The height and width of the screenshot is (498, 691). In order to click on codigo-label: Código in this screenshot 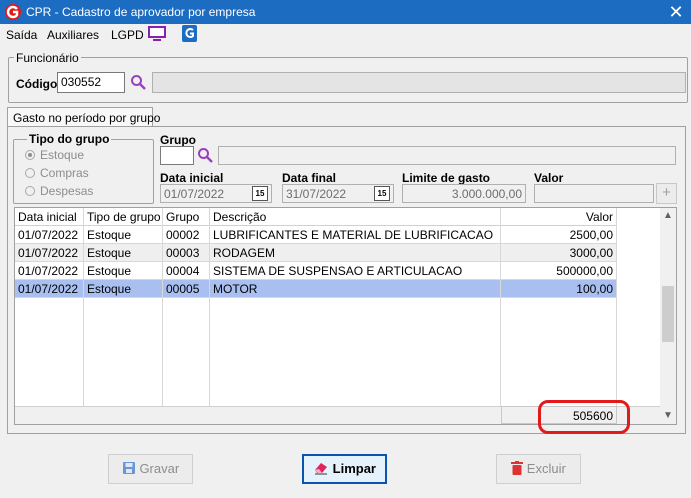, I will do `click(37, 84)`.